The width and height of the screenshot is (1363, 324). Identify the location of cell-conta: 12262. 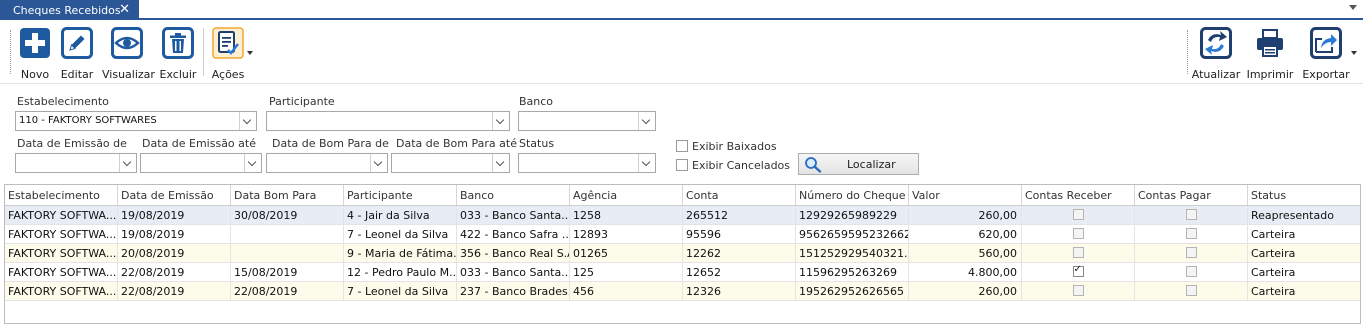
(739, 253).